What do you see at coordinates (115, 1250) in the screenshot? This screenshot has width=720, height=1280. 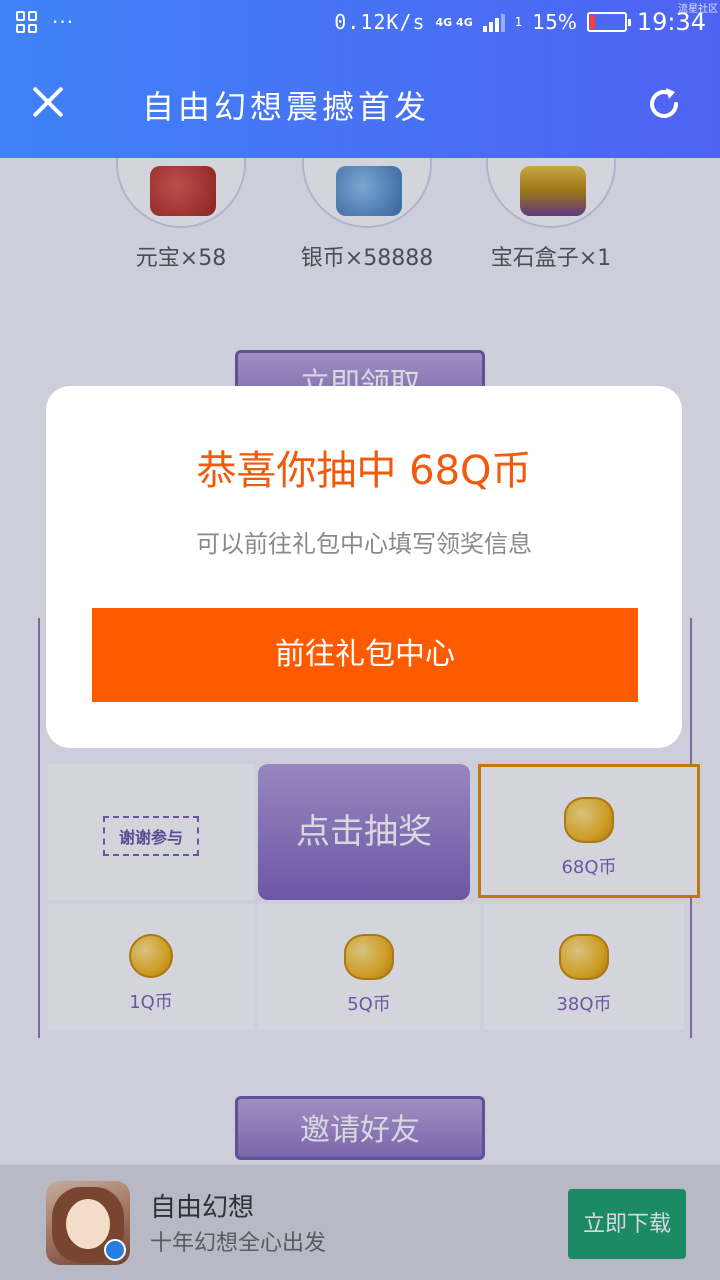 I see `badge-icon` at bounding box center [115, 1250].